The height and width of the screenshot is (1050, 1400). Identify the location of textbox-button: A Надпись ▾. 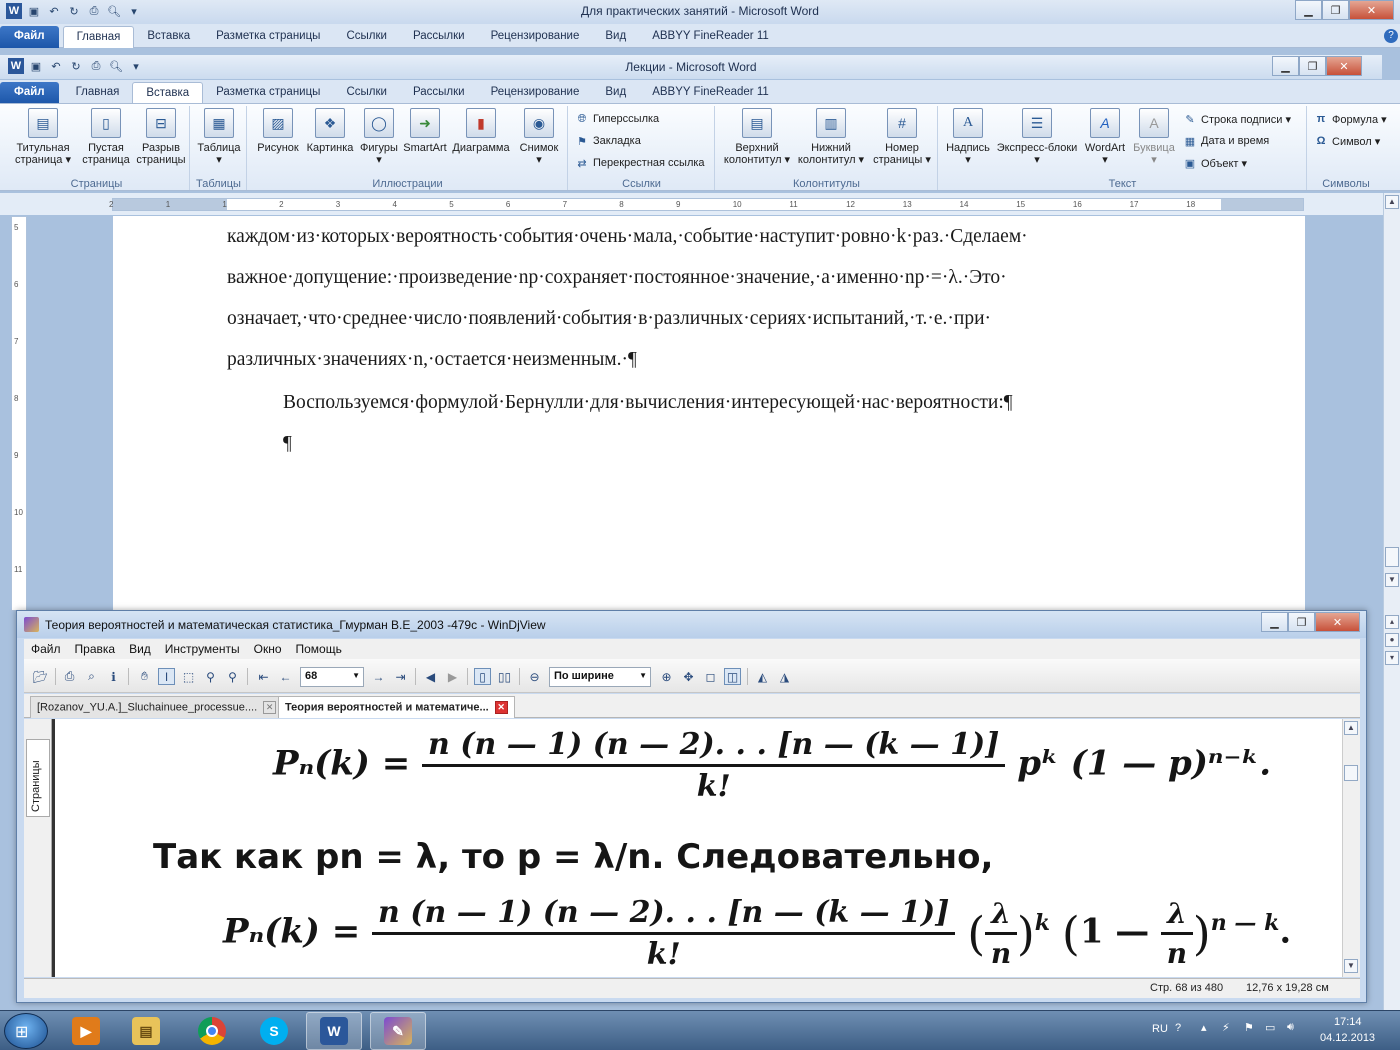
(968, 137).